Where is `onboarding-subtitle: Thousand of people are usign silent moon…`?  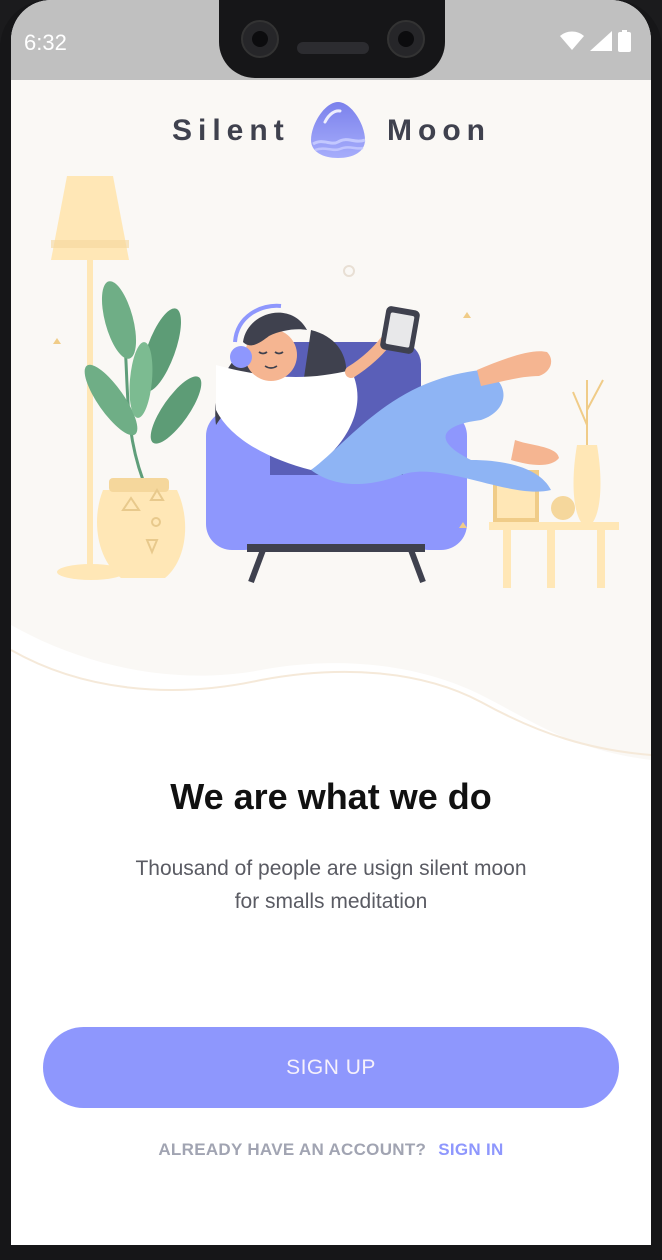 onboarding-subtitle: Thousand of people are usign silent moon… is located at coordinates (331, 885).